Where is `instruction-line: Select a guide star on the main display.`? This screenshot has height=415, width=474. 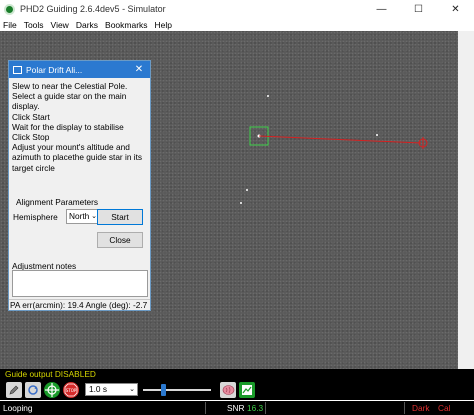 instruction-line: Select a guide star on the main display. is located at coordinates (69, 101).